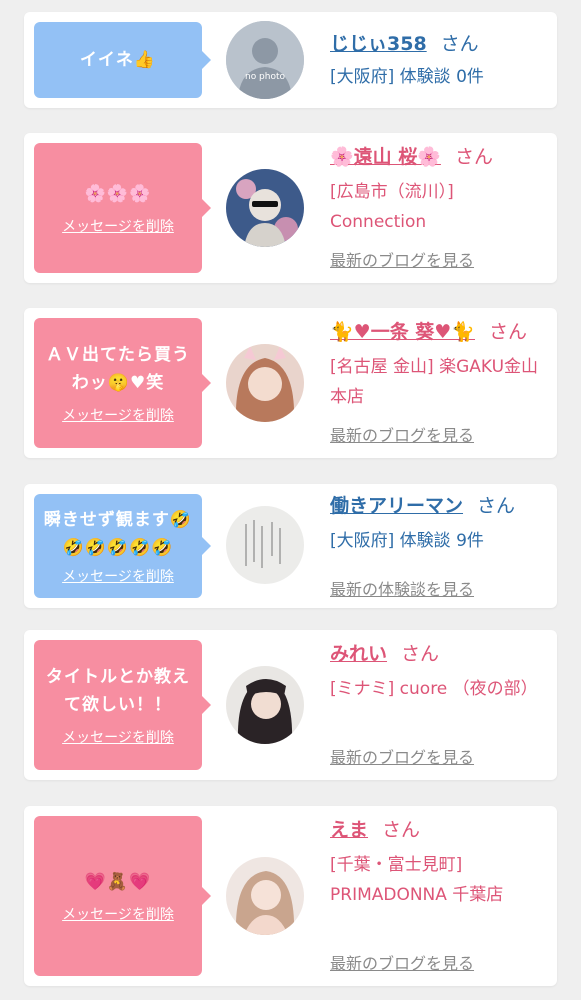 The height and width of the screenshot is (1000, 581). I want to click on user-info: えま さん [千葉・富士見町] PRIMADONNA 千葉店 最新のブログを見る, so click(435, 896).